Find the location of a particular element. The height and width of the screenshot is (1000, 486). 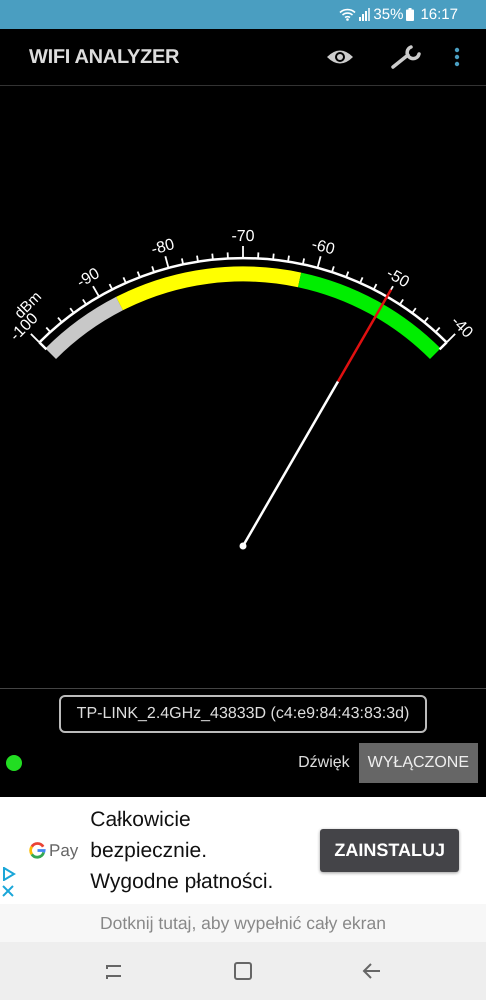

scale-label: -60 is located at coordinates (323, 247).